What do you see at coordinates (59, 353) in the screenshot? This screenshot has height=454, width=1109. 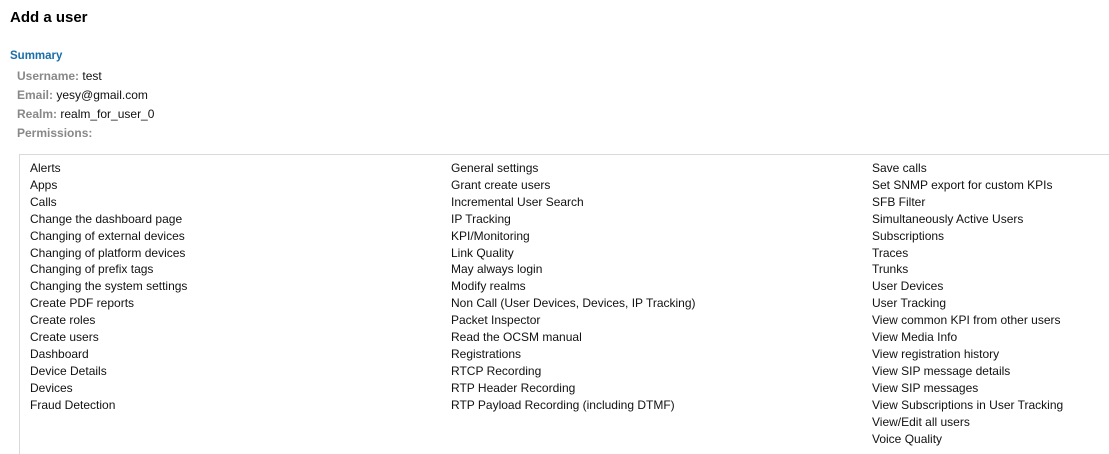 I see `permission-item: Dashboard` at bounding box center [59, 353].